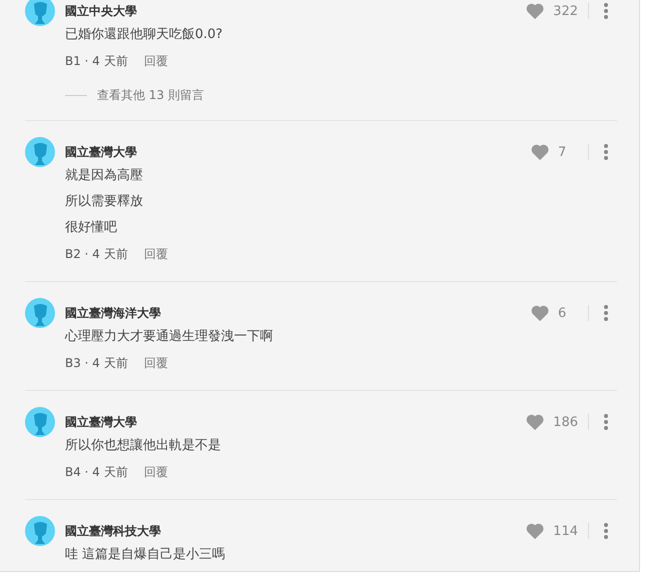 Image resolution: width=656 pixels, height=584 pixels. What do you see at coordinates (101, 11) in the screenshot?
I see `author-name: 國立中央大學` at bounding box center [101, 11].